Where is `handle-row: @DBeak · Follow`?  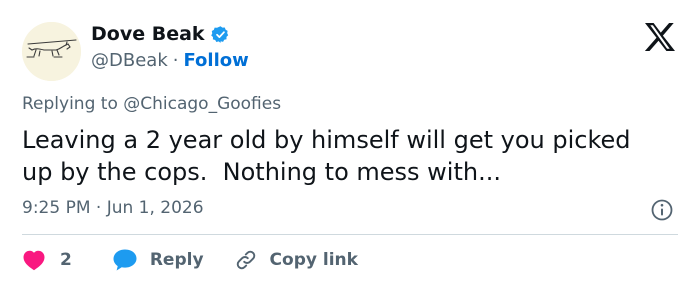
handle-row: @DBeak · Follow is located at coordinates (170, 60).